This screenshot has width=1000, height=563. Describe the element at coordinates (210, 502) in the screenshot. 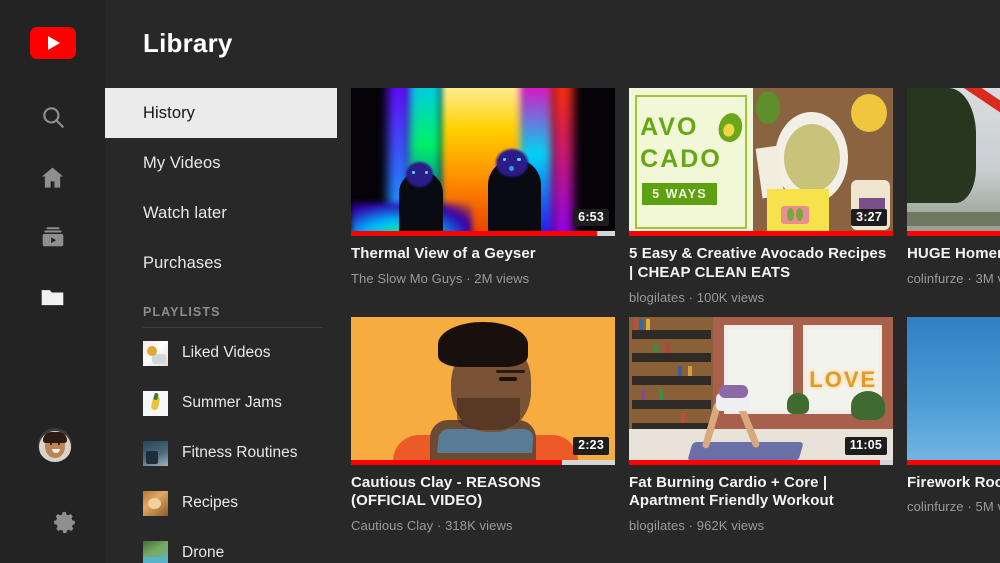

I see `playlist-label: Recipes` at that location.